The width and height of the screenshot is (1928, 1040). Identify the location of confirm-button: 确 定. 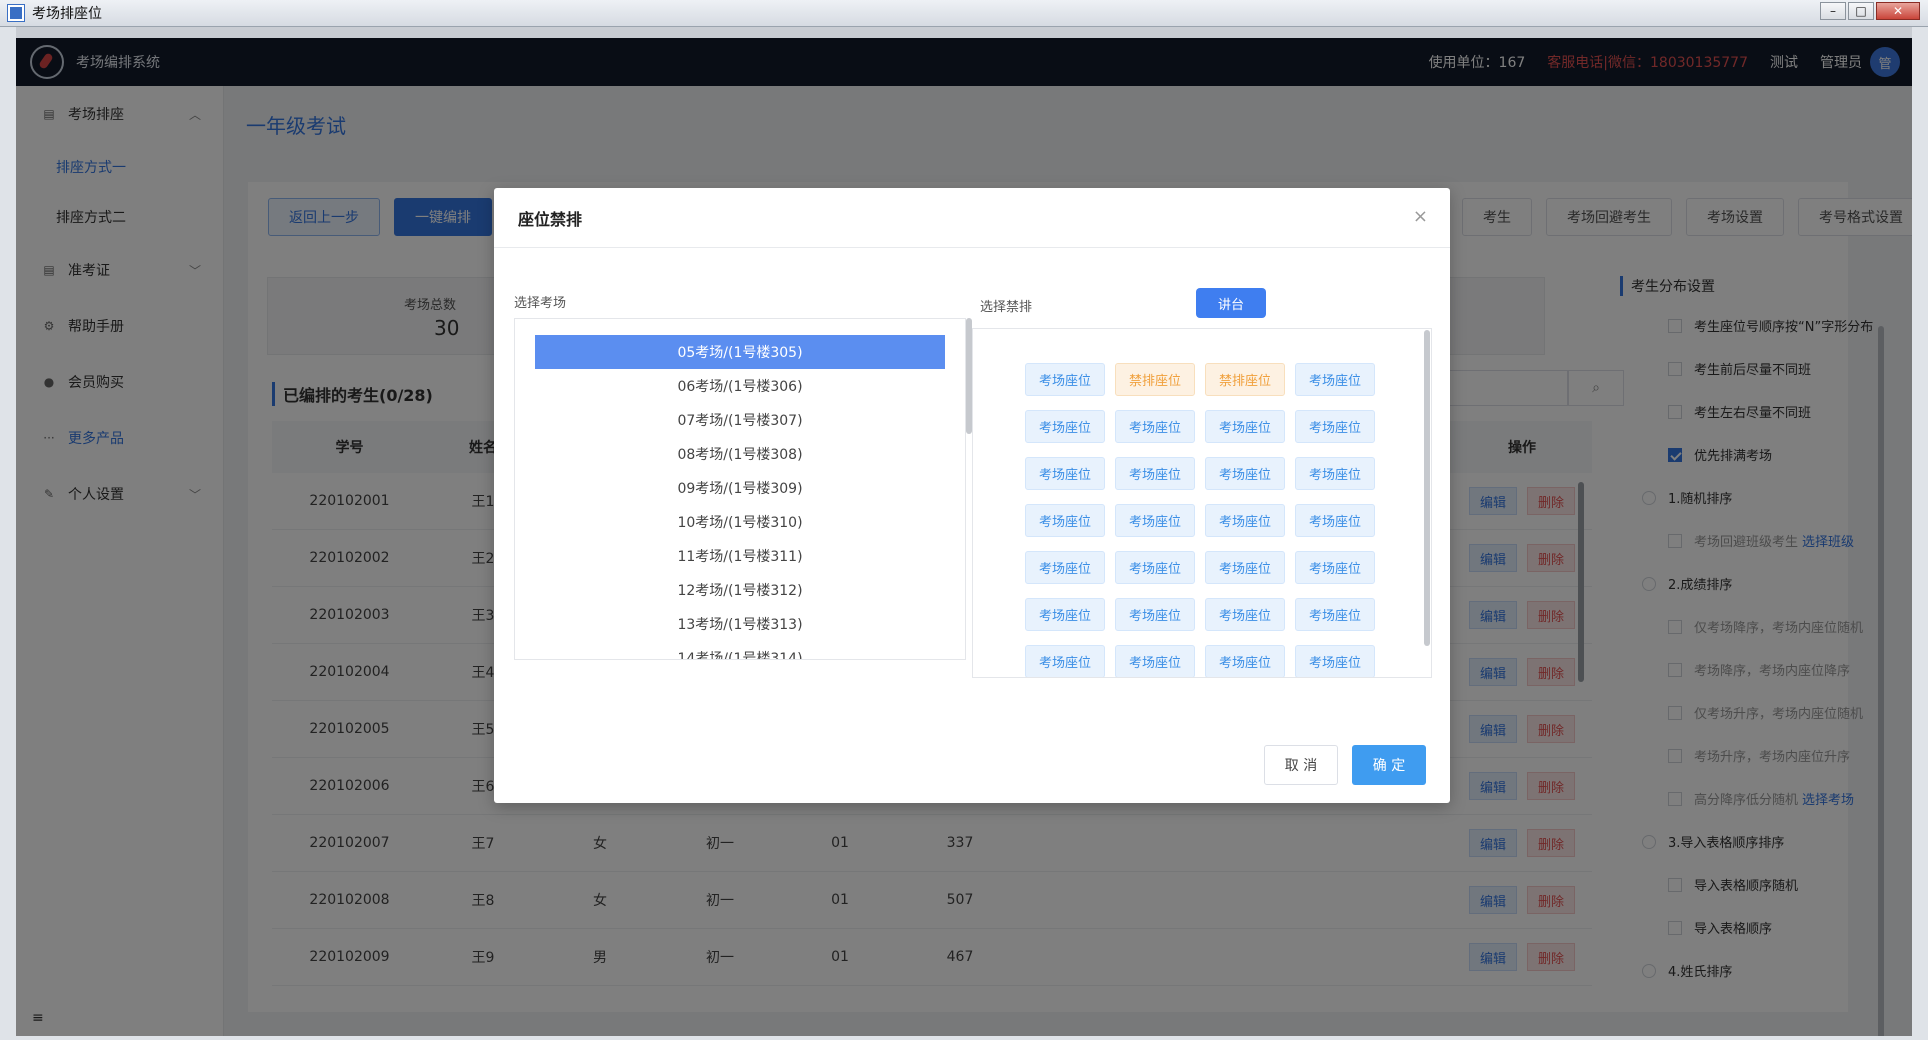
(1389, 765).